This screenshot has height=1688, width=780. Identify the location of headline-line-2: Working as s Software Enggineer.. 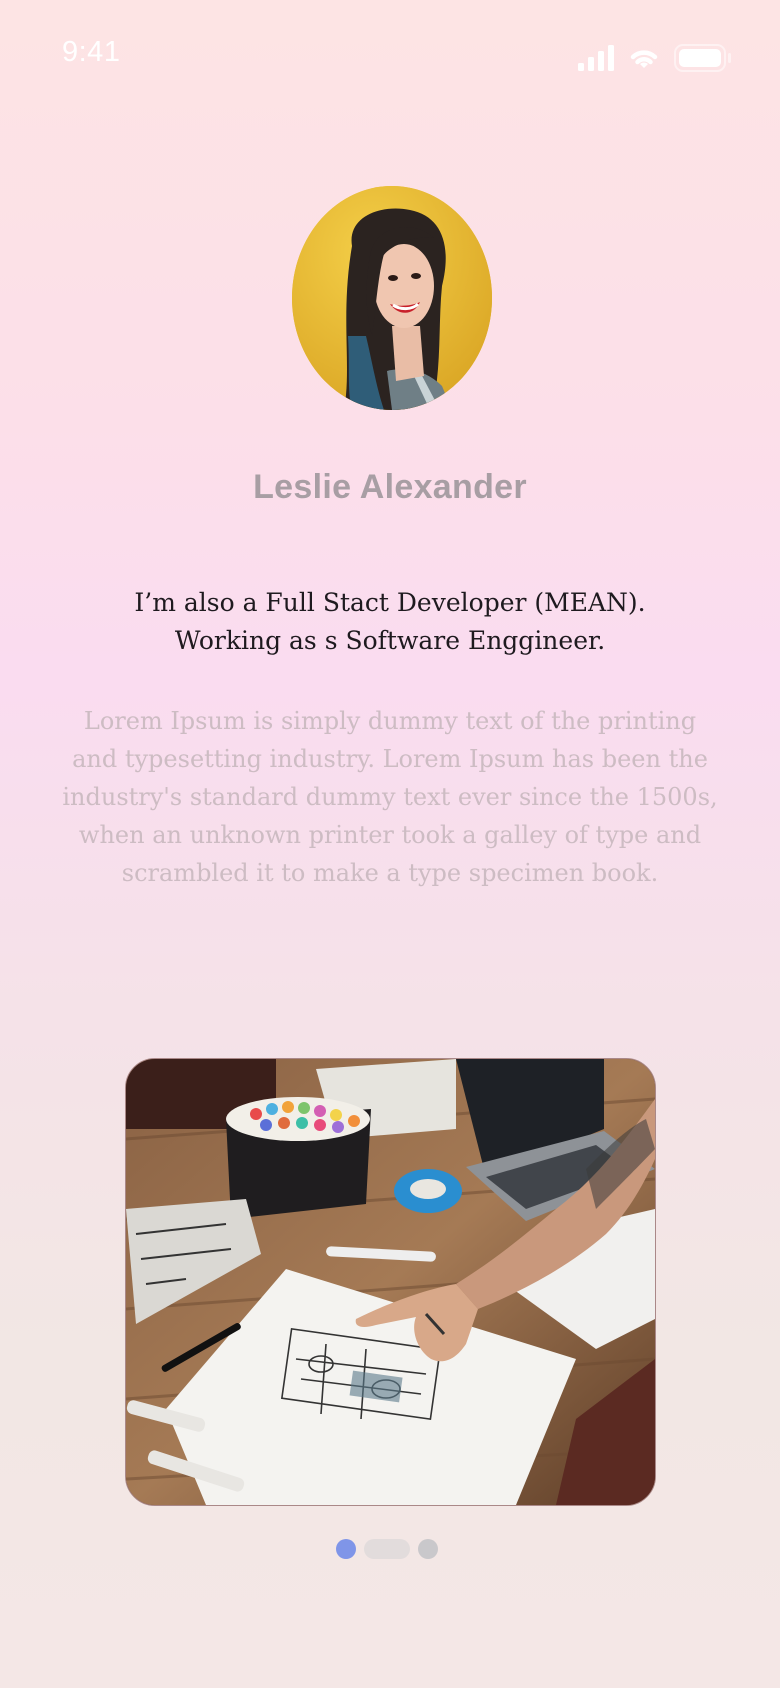
(390, 640).